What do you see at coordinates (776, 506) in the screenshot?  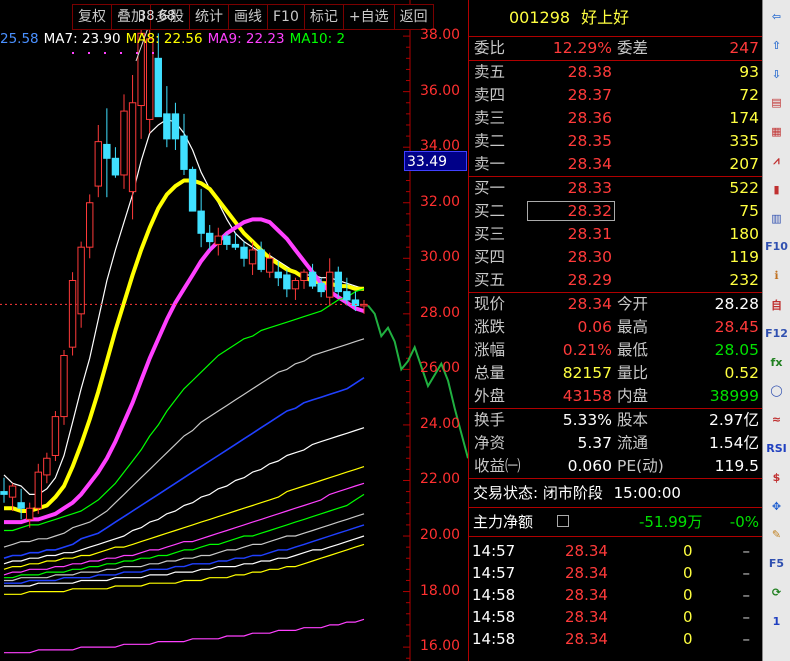 I see `move-icon: ✥` at bounding box center [776, 506].